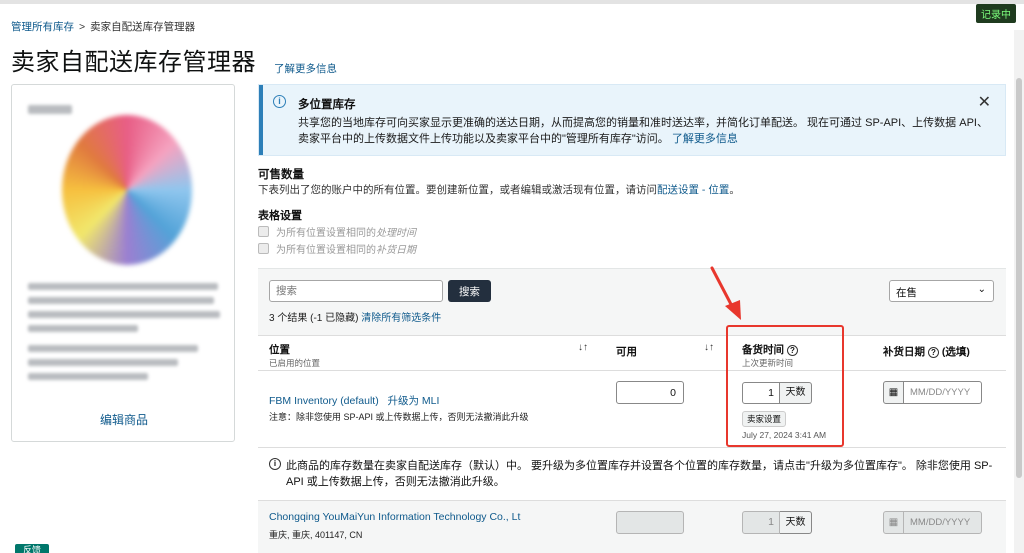  What do you see at coordinates (295, 363) in the screenshot?
I see `col-location-sub: 已启用的位置` at bounding box center [295, 363].